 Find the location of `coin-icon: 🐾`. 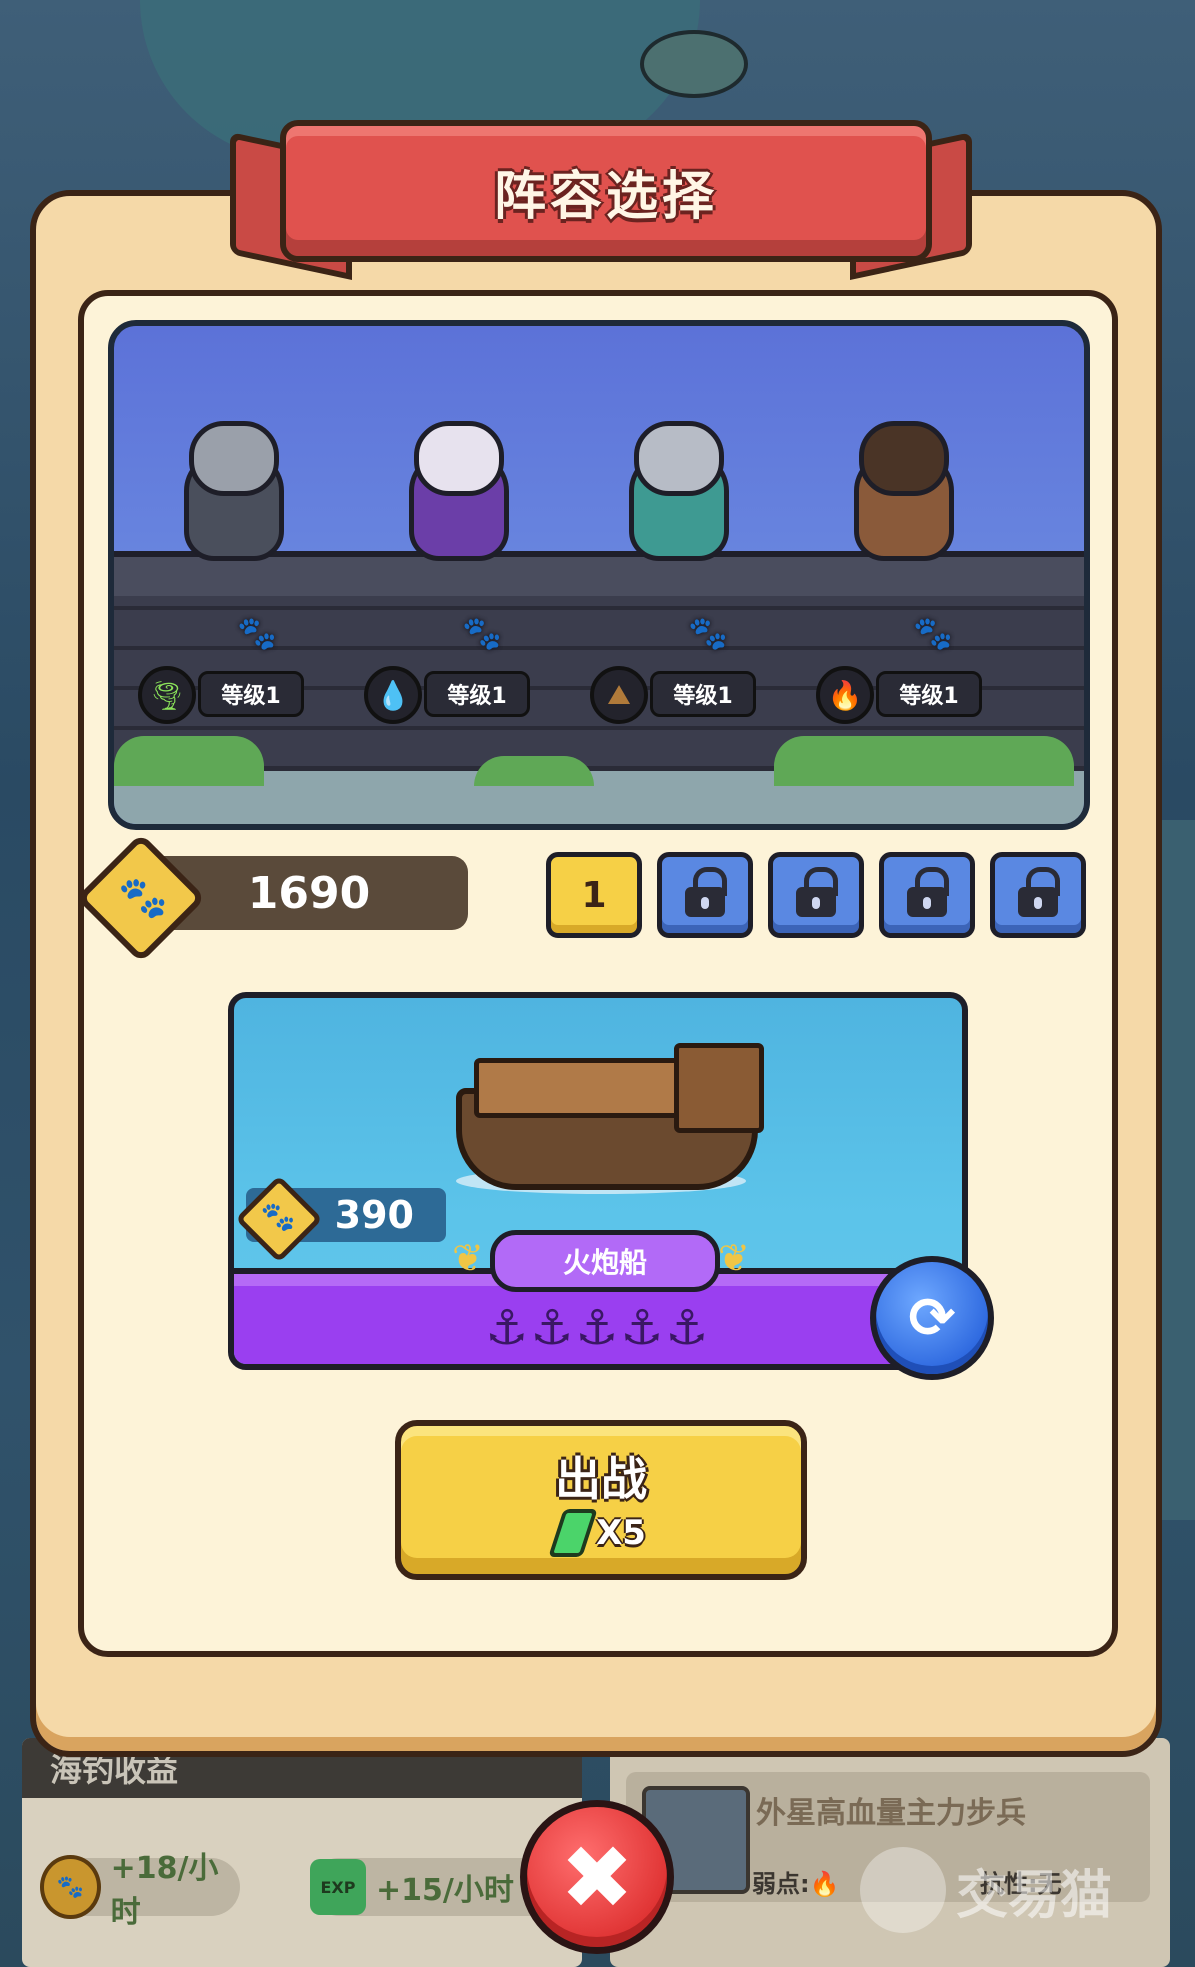

coin-icon: 🐾 is located at coordinates (70, 1887).